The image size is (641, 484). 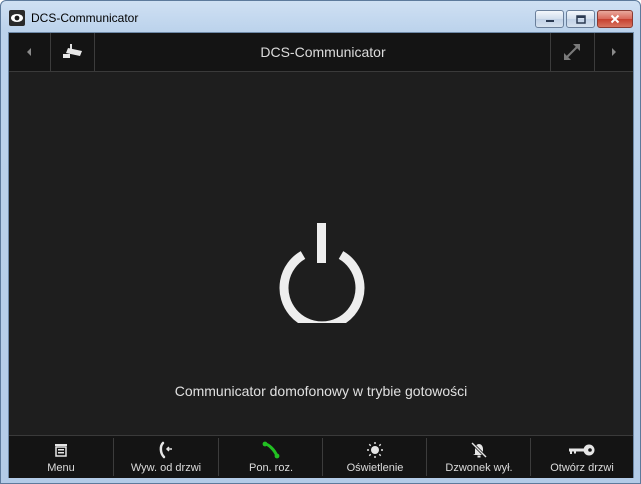 I want to click on expand-icon, so click(x=572, y=52).